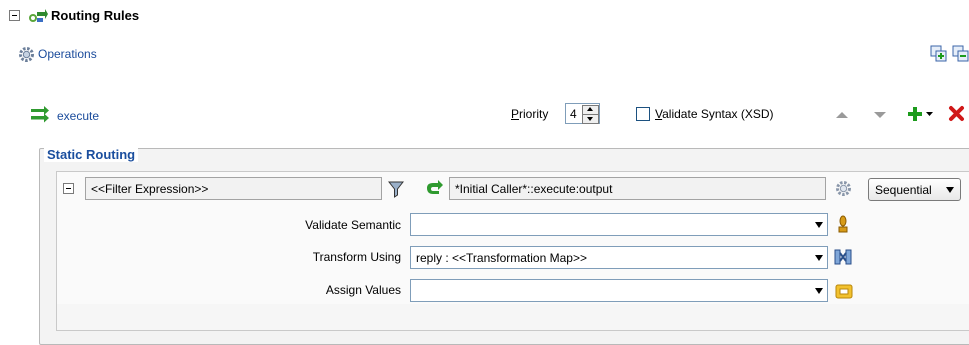 The height and width of the screenshot is (345, 969). I want to click on validate-syntax-checkbox, so click(643, 114).